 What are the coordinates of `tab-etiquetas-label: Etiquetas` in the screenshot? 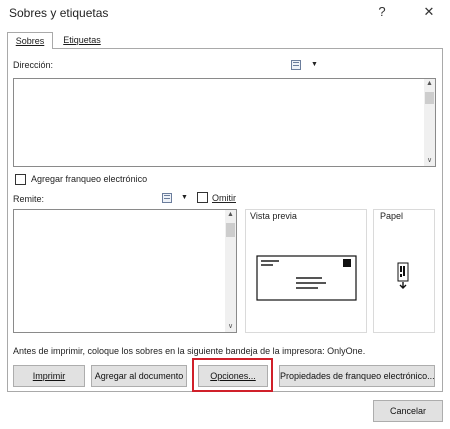 It's located at (82, 40).